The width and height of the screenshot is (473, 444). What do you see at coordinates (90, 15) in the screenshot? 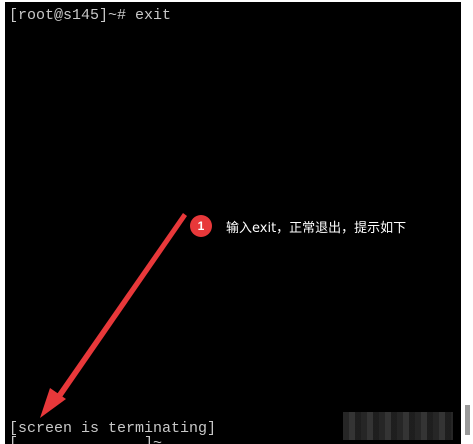
I see `terminal-prompt-line: [root@s145]~# exit` at bounding box center [90, 15].